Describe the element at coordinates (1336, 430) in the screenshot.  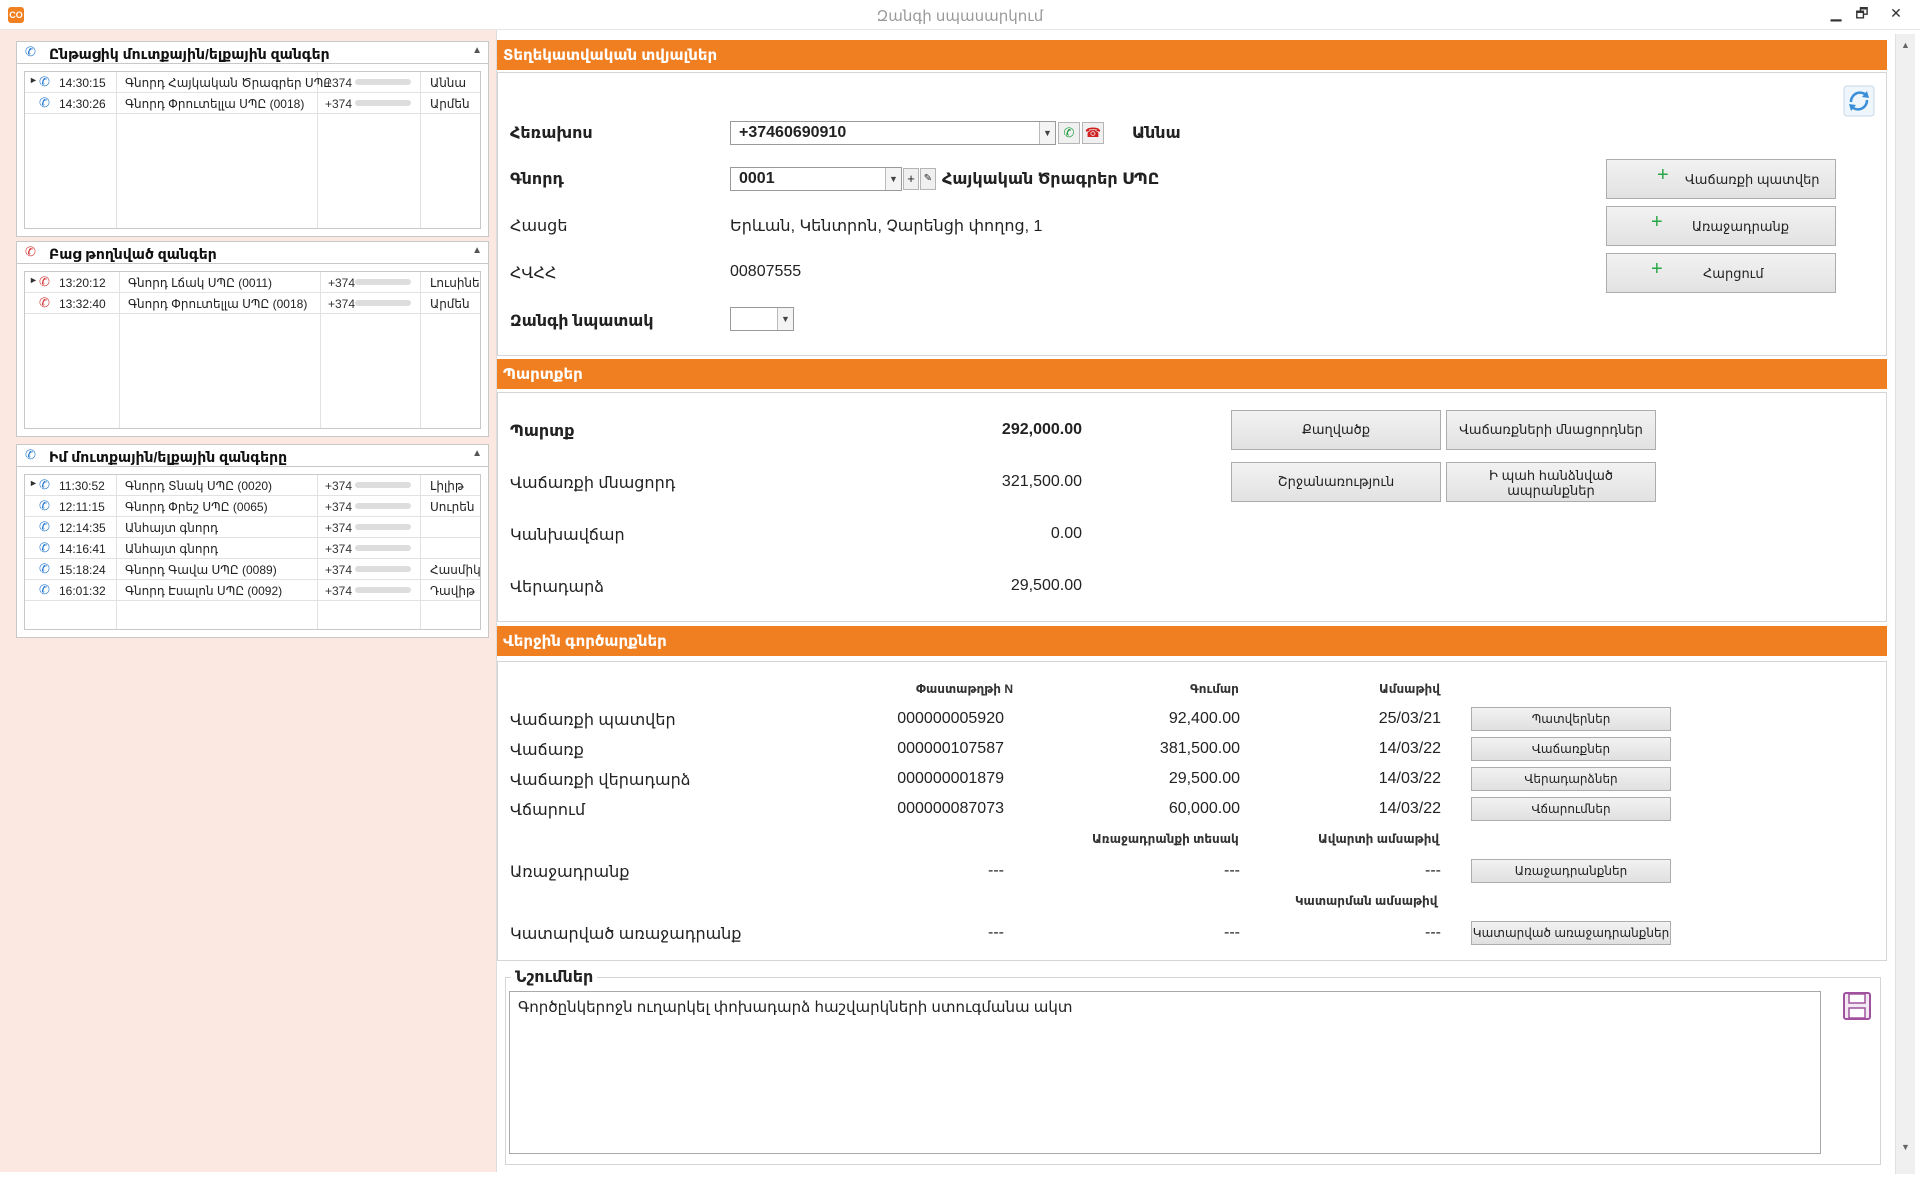
I see `statement-button: Քաղվածք` at that location.